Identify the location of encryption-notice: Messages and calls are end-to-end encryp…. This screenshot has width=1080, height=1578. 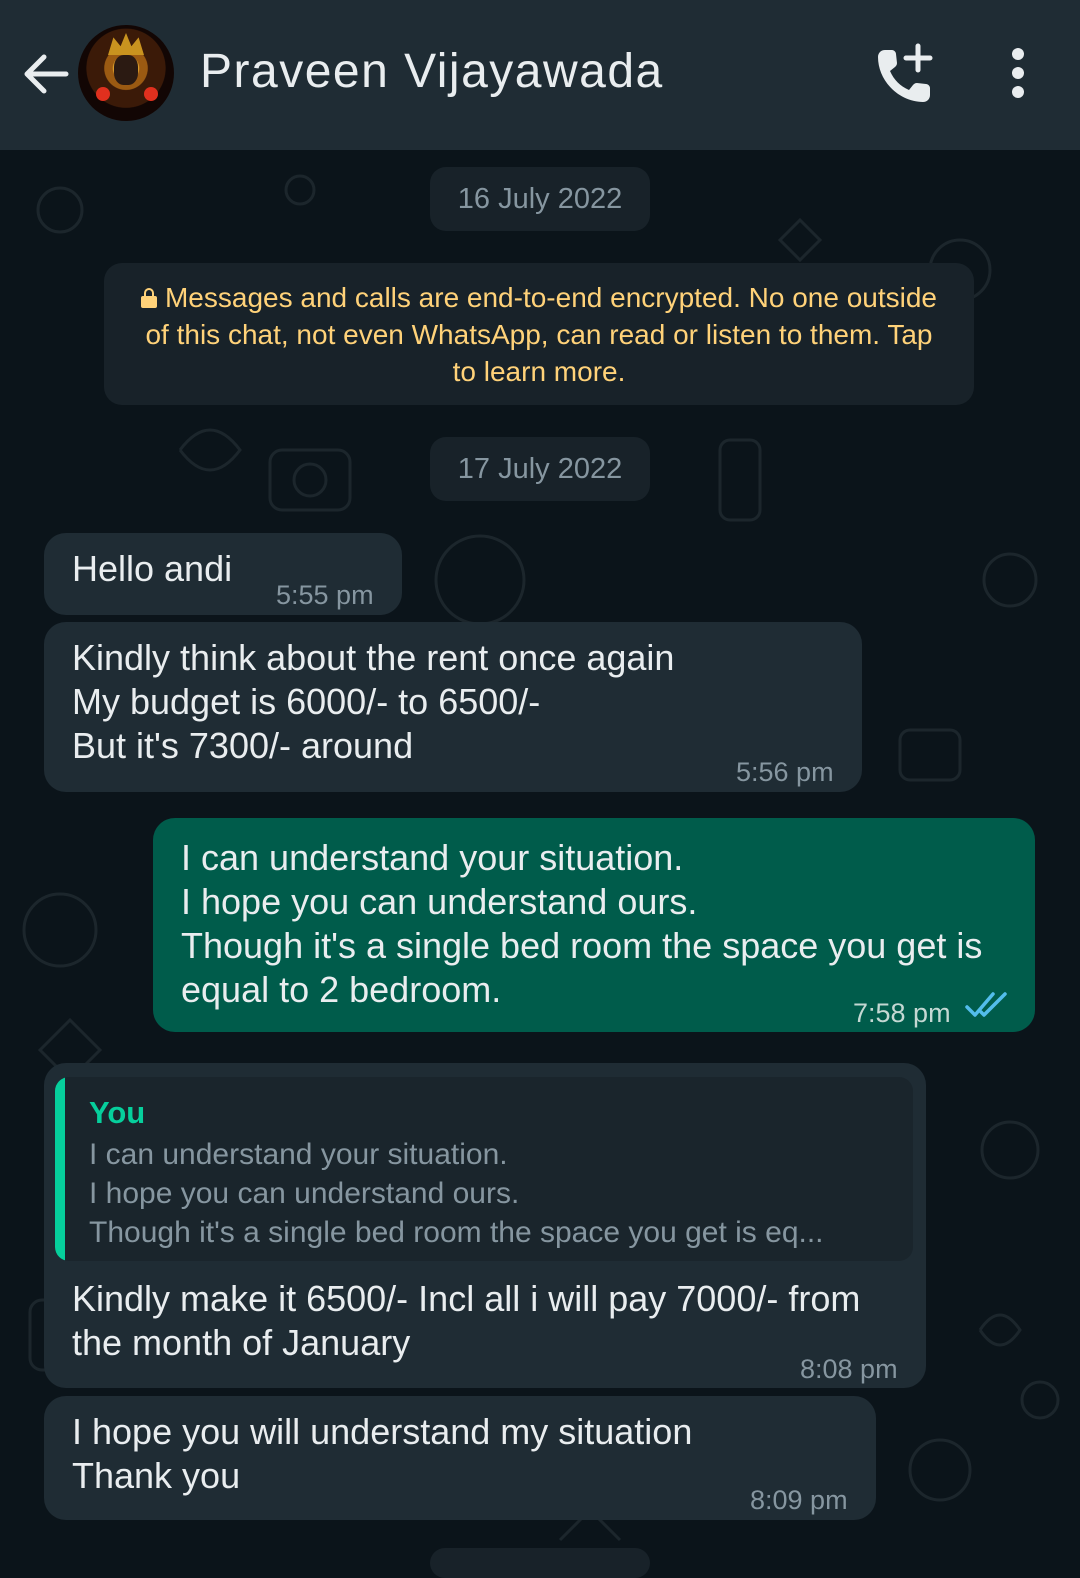
(539, 334).